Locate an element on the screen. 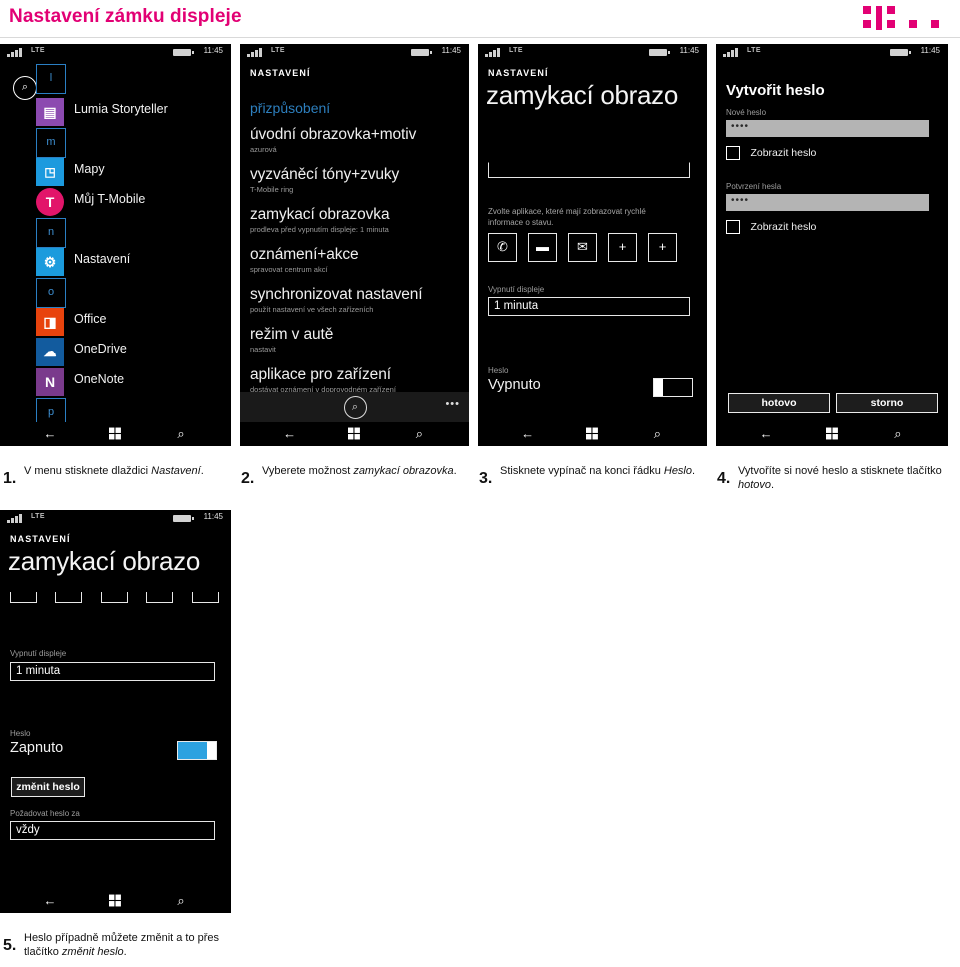 This screenshot has height=967, width=960. app-tile: T is located at coordinates (50, 202).